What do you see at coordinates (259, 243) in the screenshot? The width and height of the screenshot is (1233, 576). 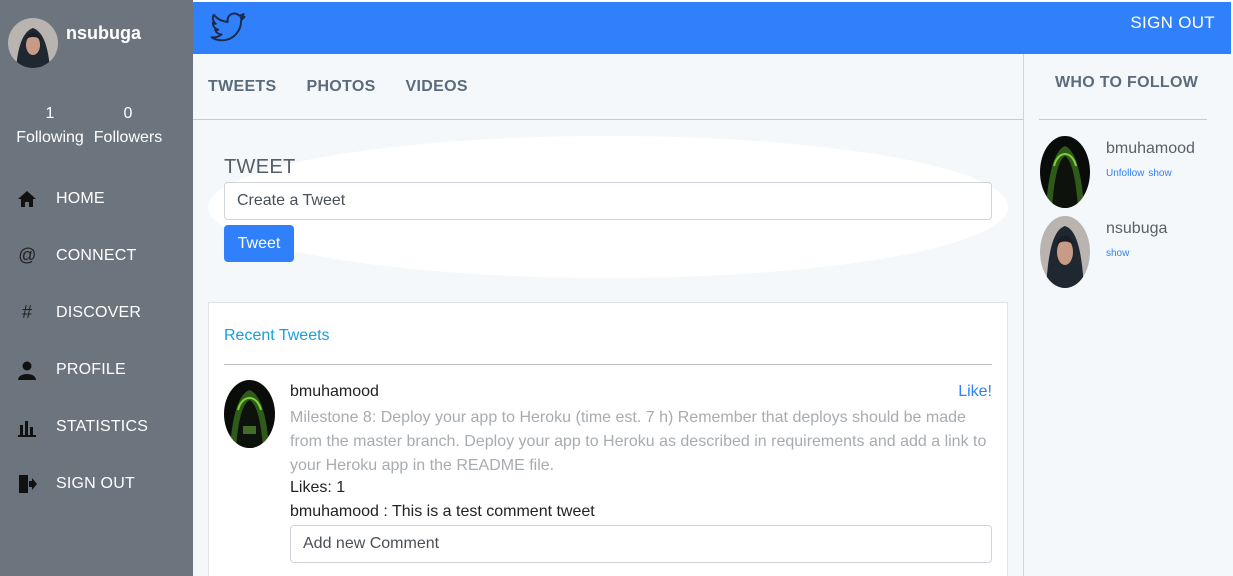 I see `tweet-button: Tweet` at bounding box center [259, 243].